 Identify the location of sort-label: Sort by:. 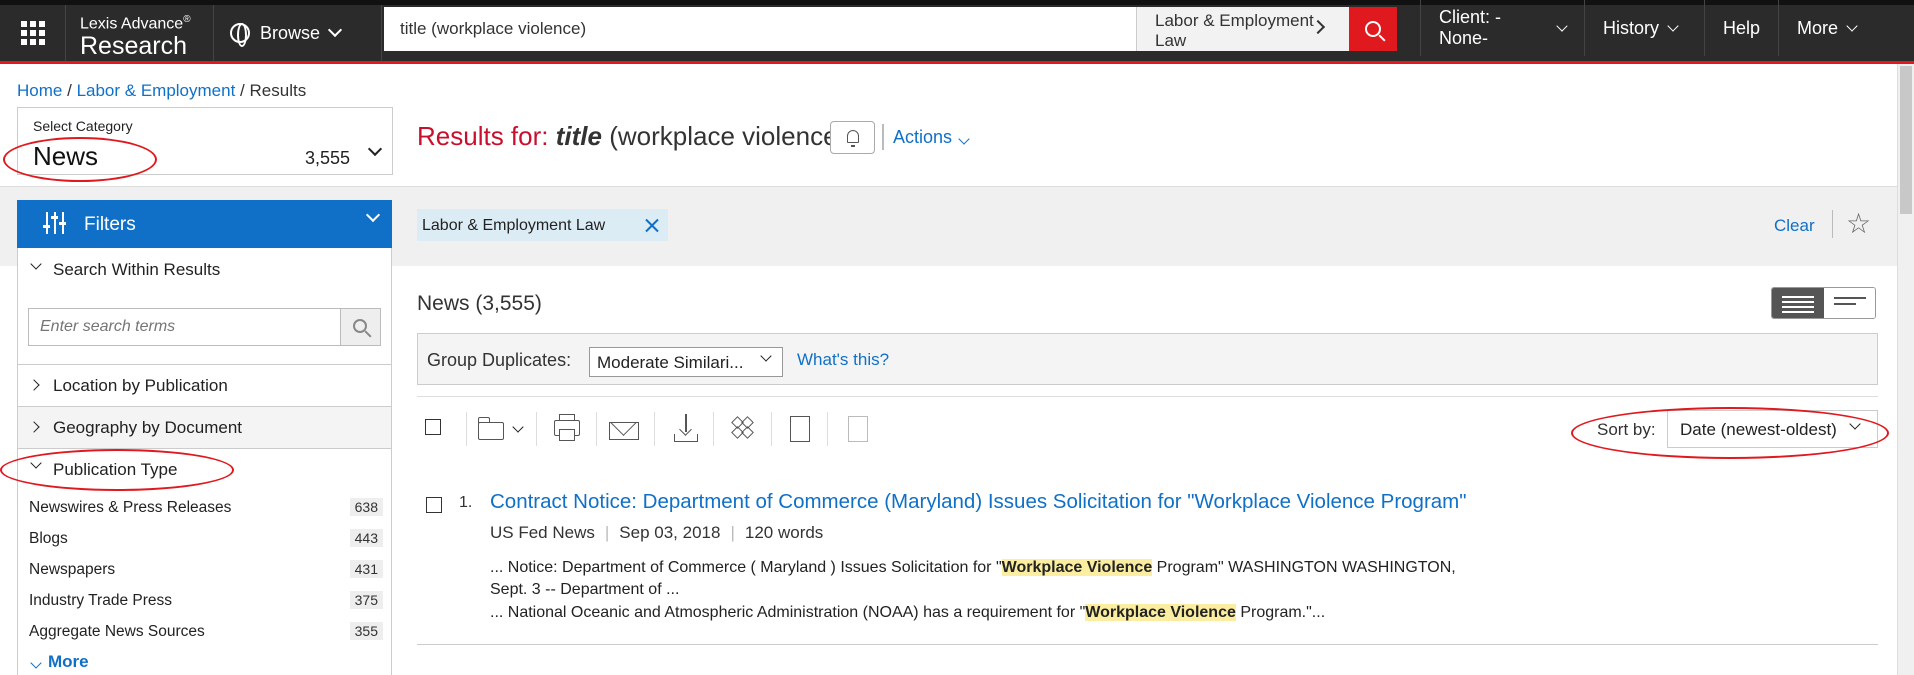
(1626, 429).